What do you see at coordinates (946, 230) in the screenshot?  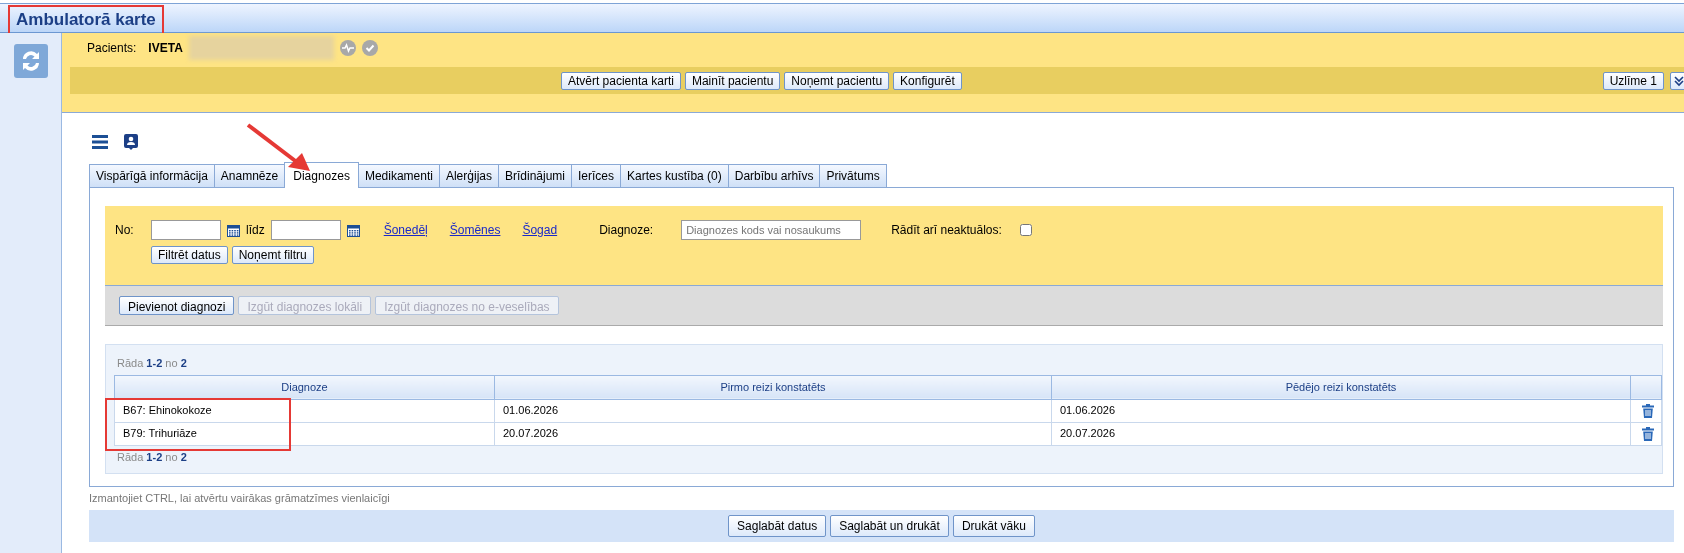 I see `show-inactive-label: Rādīt arī neaktuālos:` at bounding box center [946, 230].